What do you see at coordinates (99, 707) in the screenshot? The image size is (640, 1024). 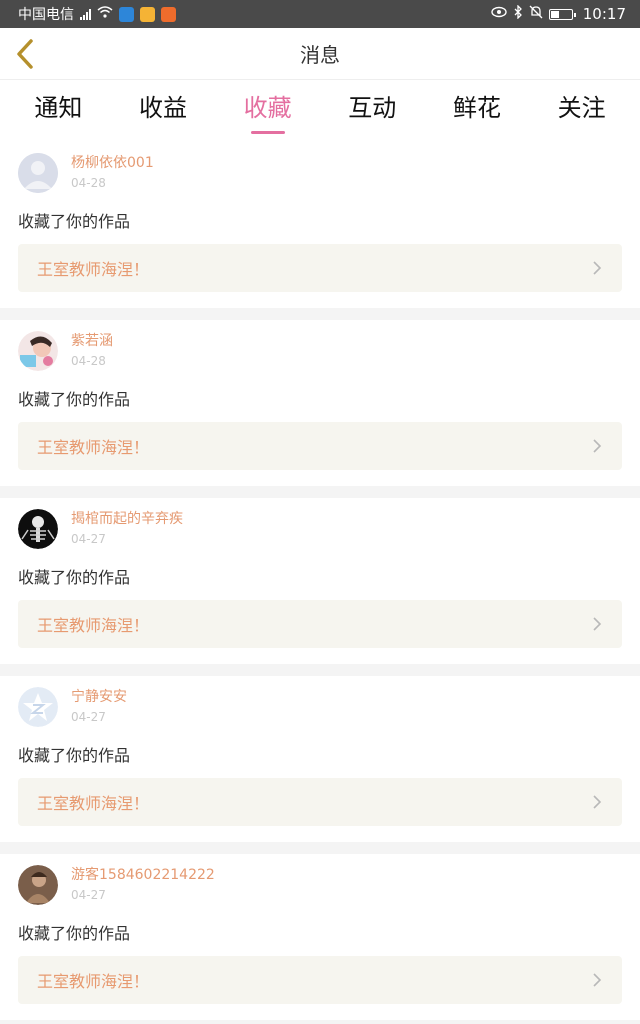 I see `user-info: 宁静安安 04-27` at bounding box center [99, 707].